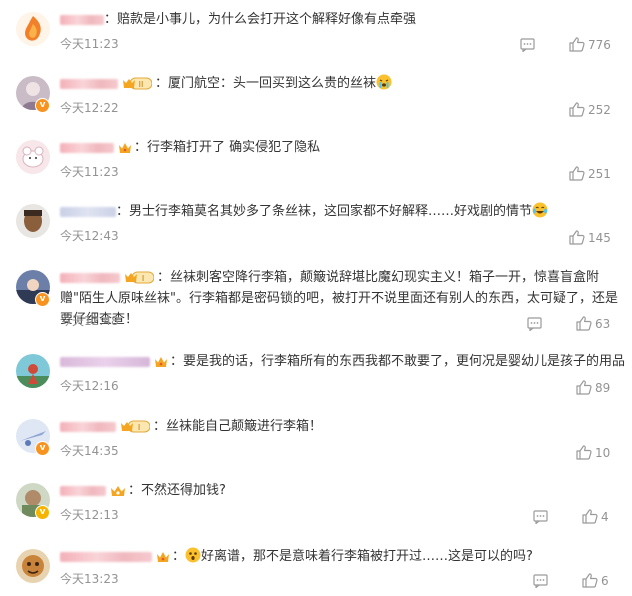  I want to click on comment-text: 不然还得加钱?, so click(183, 490).